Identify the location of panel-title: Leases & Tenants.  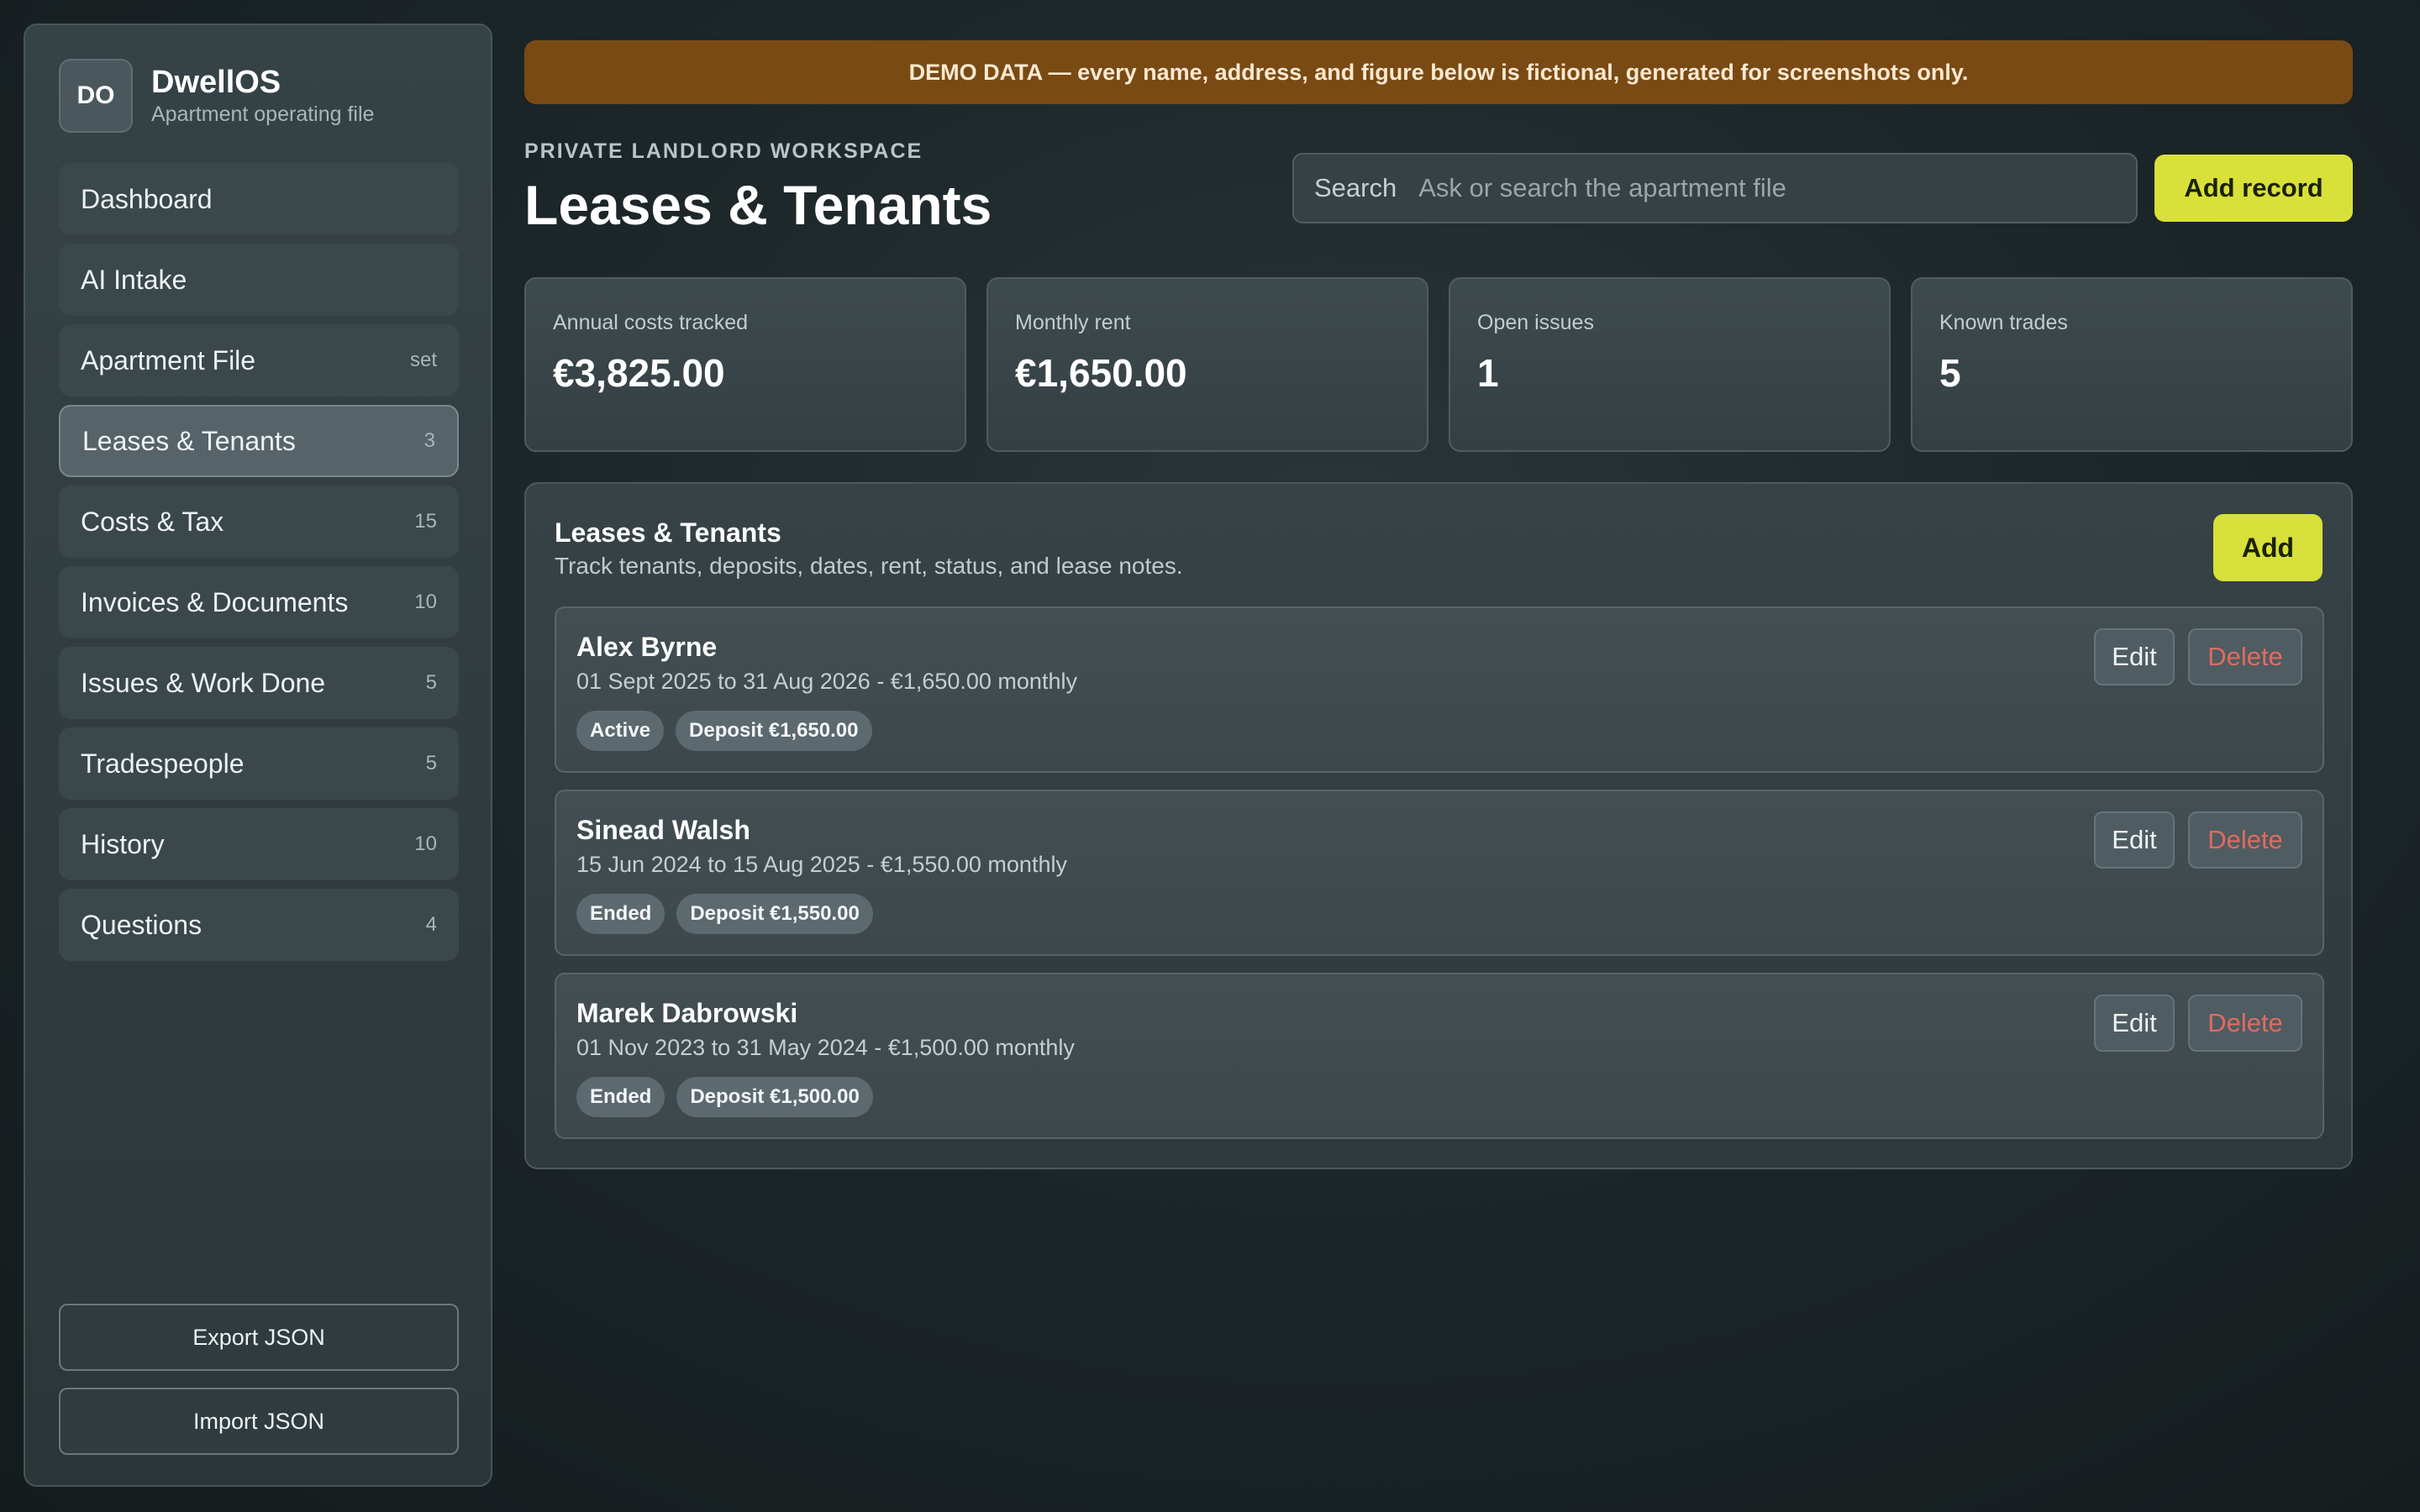
(668, 532).